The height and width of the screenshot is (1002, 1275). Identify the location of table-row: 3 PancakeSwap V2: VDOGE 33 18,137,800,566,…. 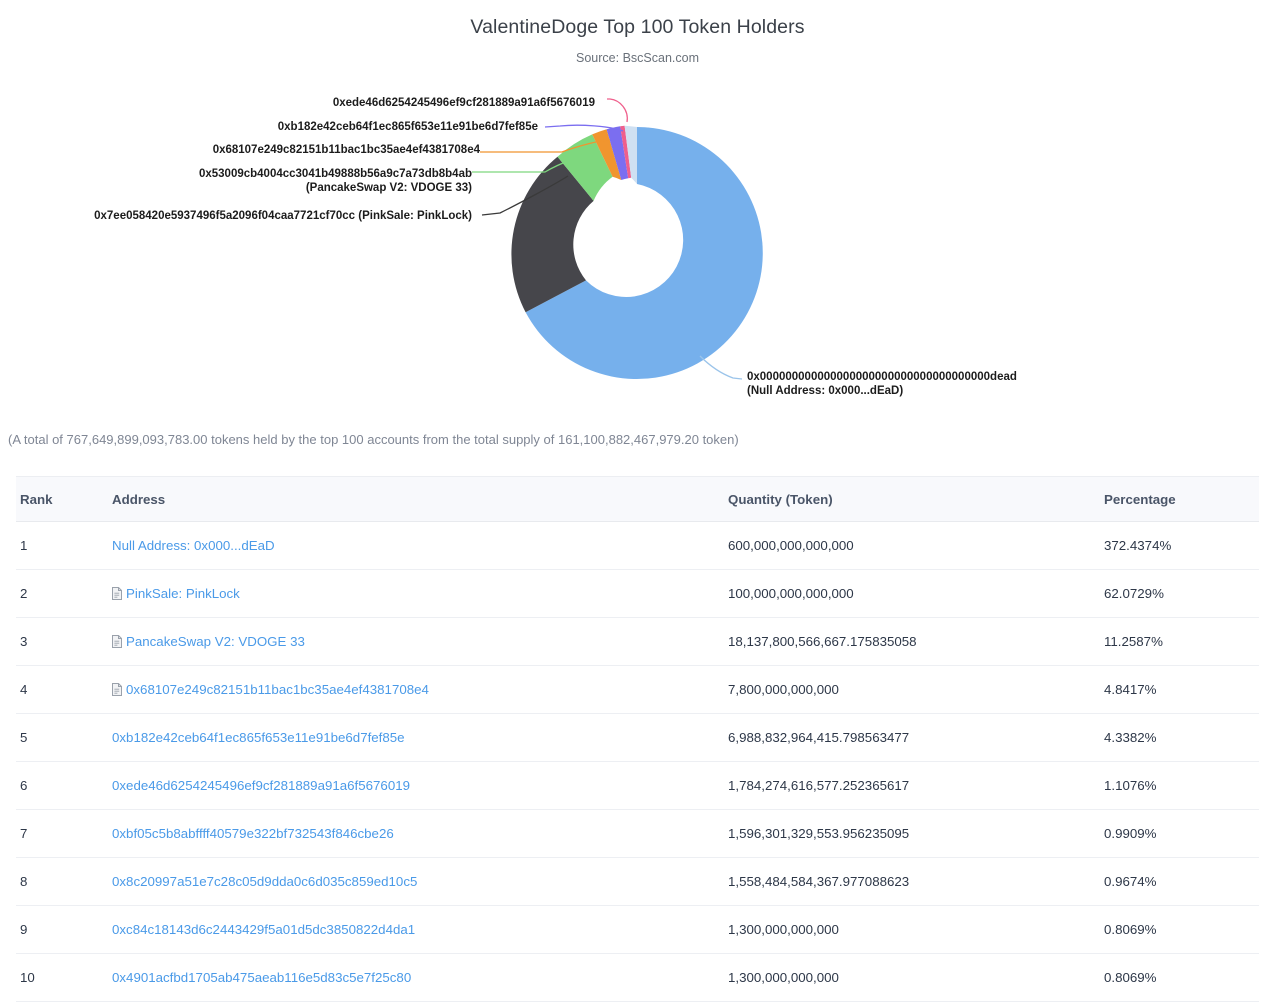
(637, 641).